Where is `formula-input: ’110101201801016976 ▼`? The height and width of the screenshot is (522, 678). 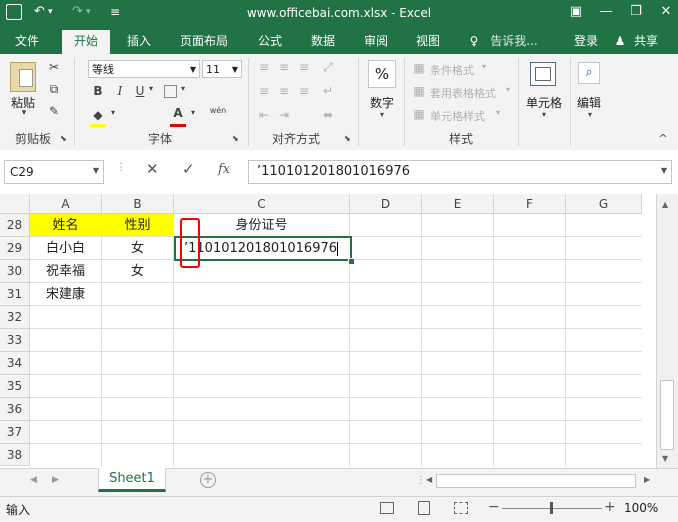 formula-input: ’110101201801016976 ▼ is located at coordinates (460, 172).